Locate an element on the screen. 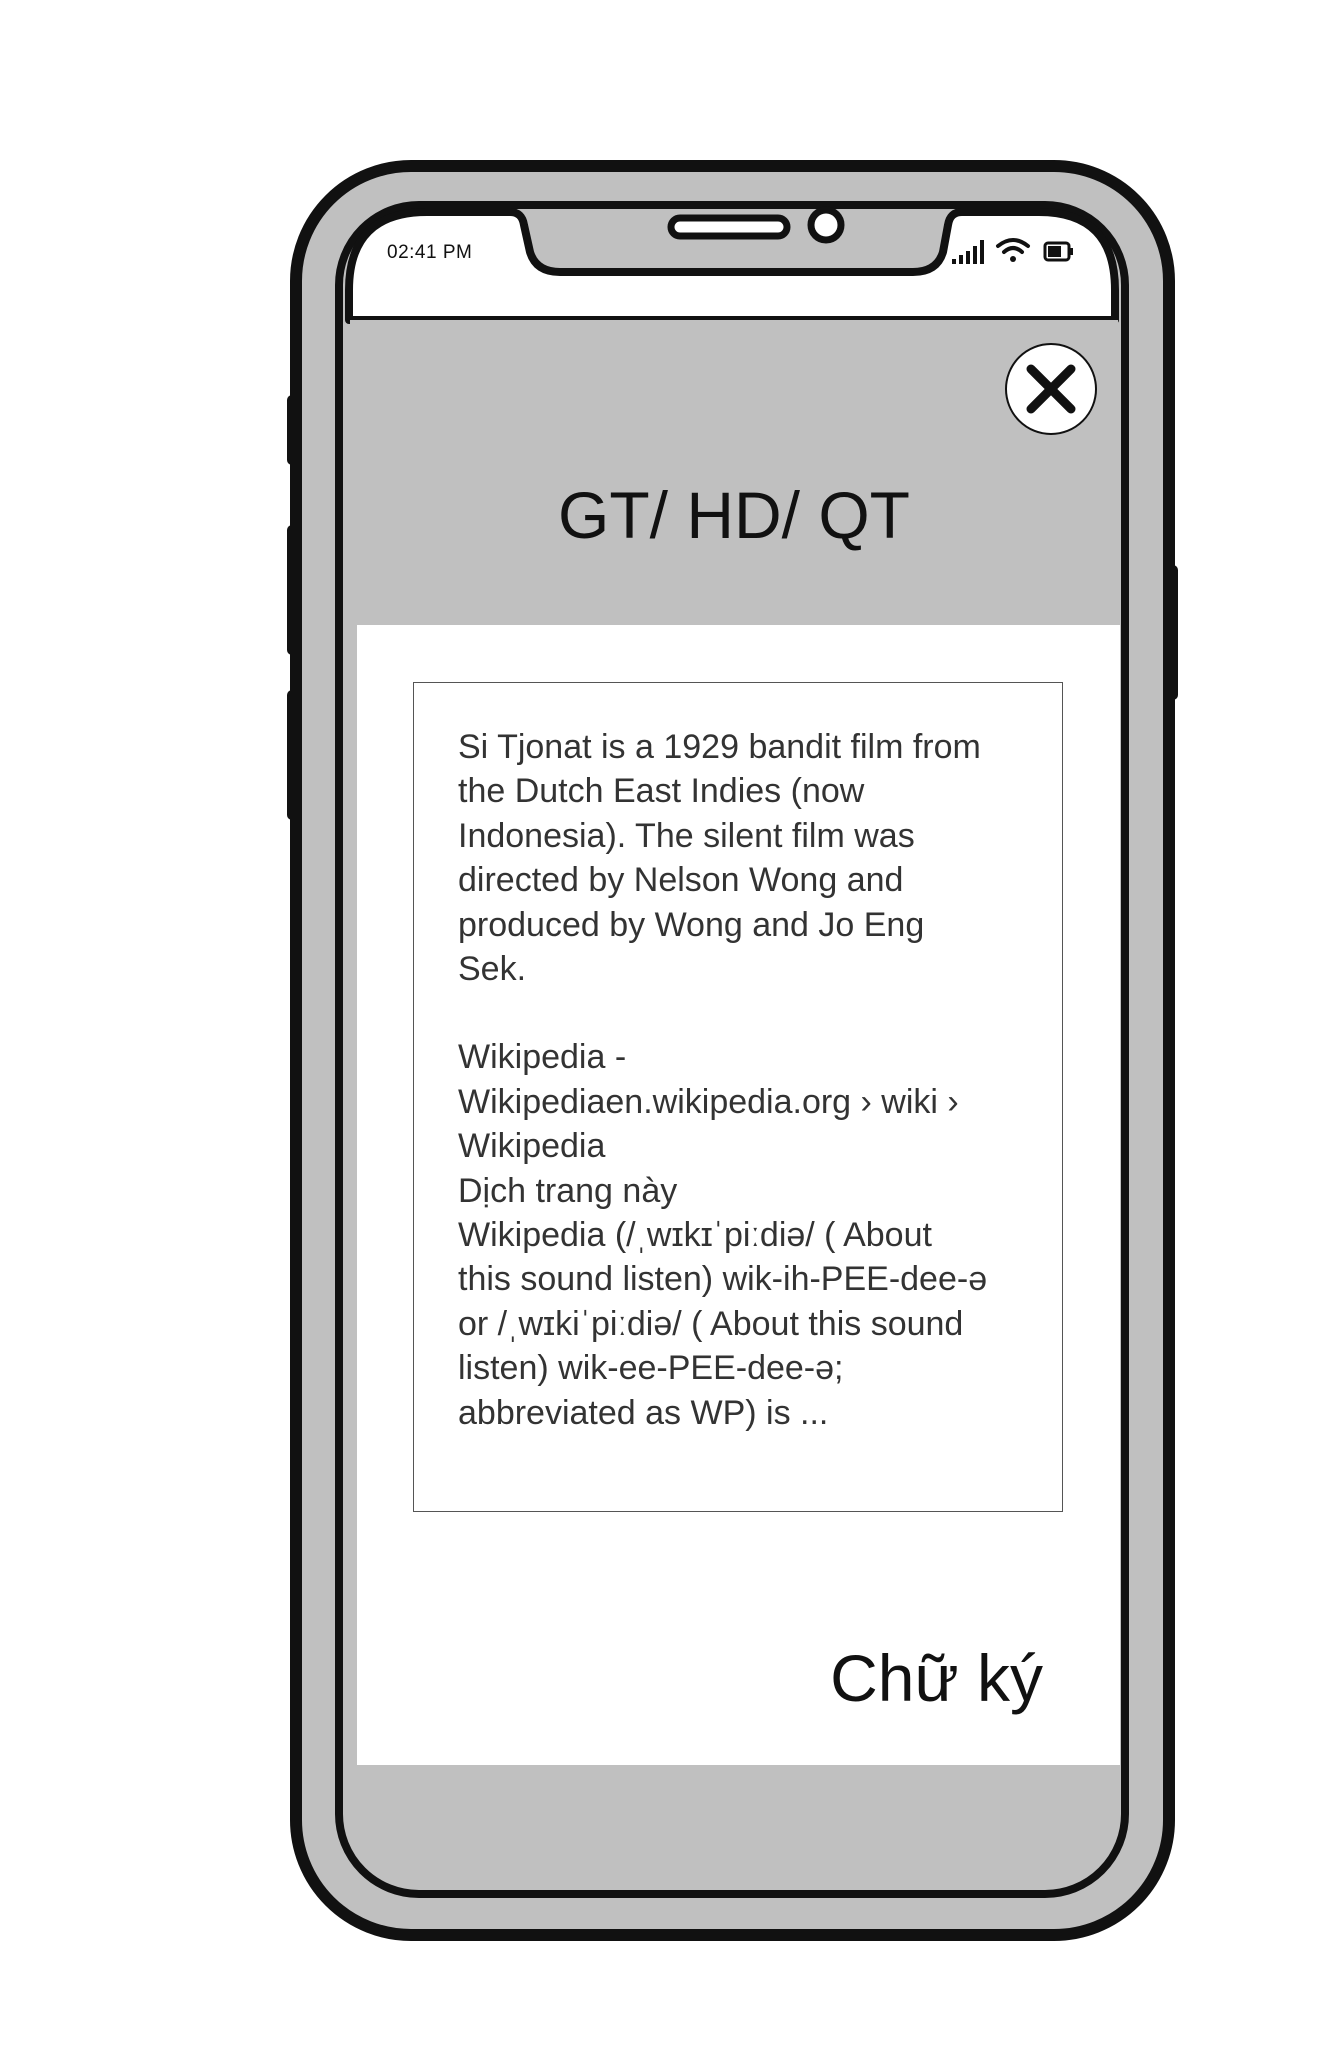  close-icon is located at coordinates (1051, 389).